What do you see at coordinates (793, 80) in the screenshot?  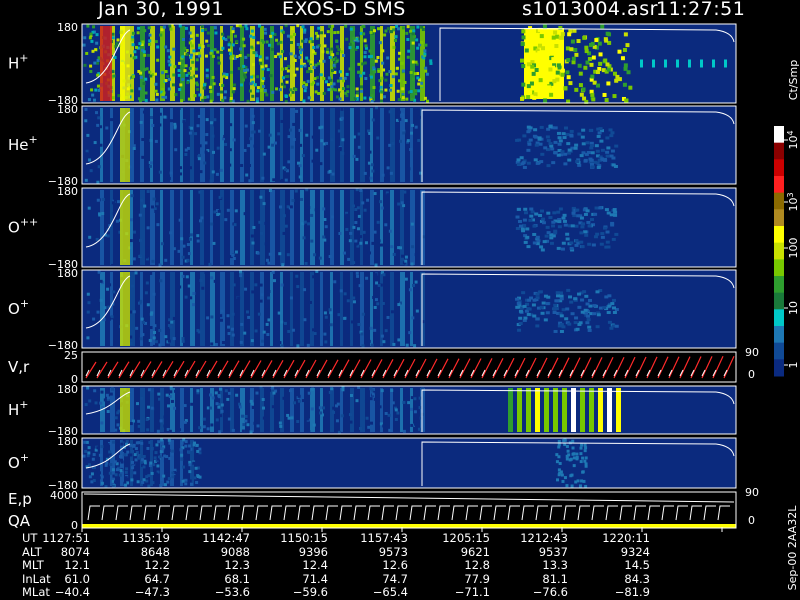 I see `colorbar-unit: Ct/Smp` at bounding box center [793, 80].